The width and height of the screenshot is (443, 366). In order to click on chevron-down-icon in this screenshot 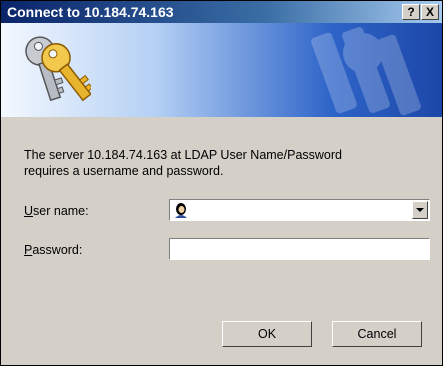, I will do `click(420, 210)`.